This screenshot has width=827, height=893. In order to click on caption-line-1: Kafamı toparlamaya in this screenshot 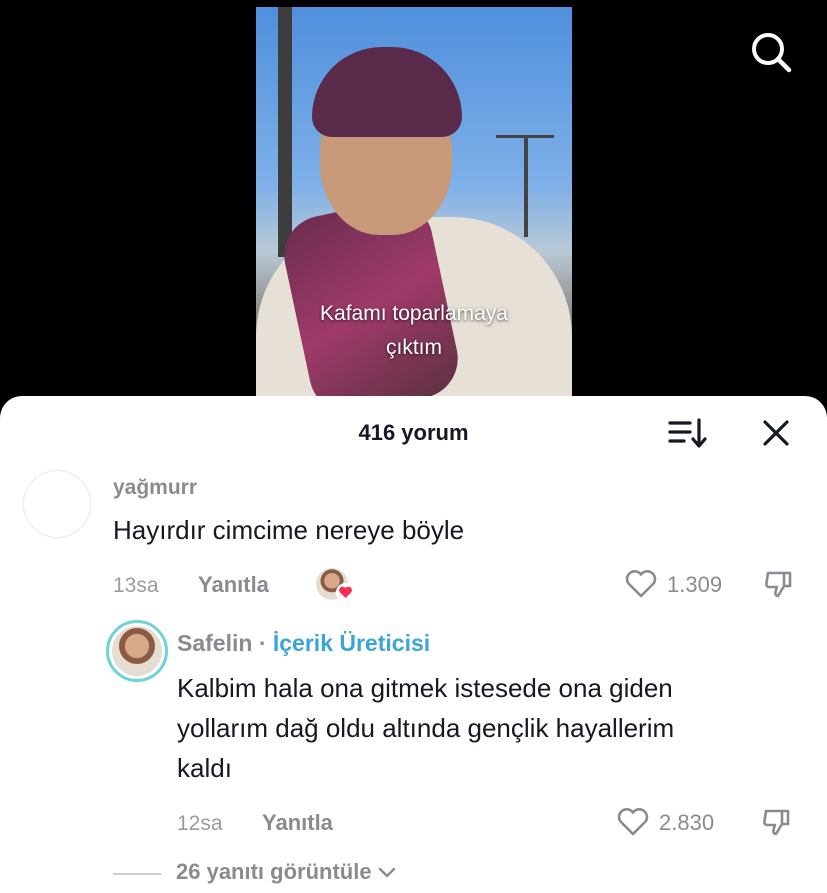, I will do `click(414, 313)`.